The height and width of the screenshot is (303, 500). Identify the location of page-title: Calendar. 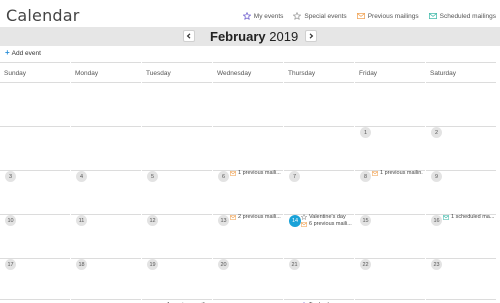
(43, 15).